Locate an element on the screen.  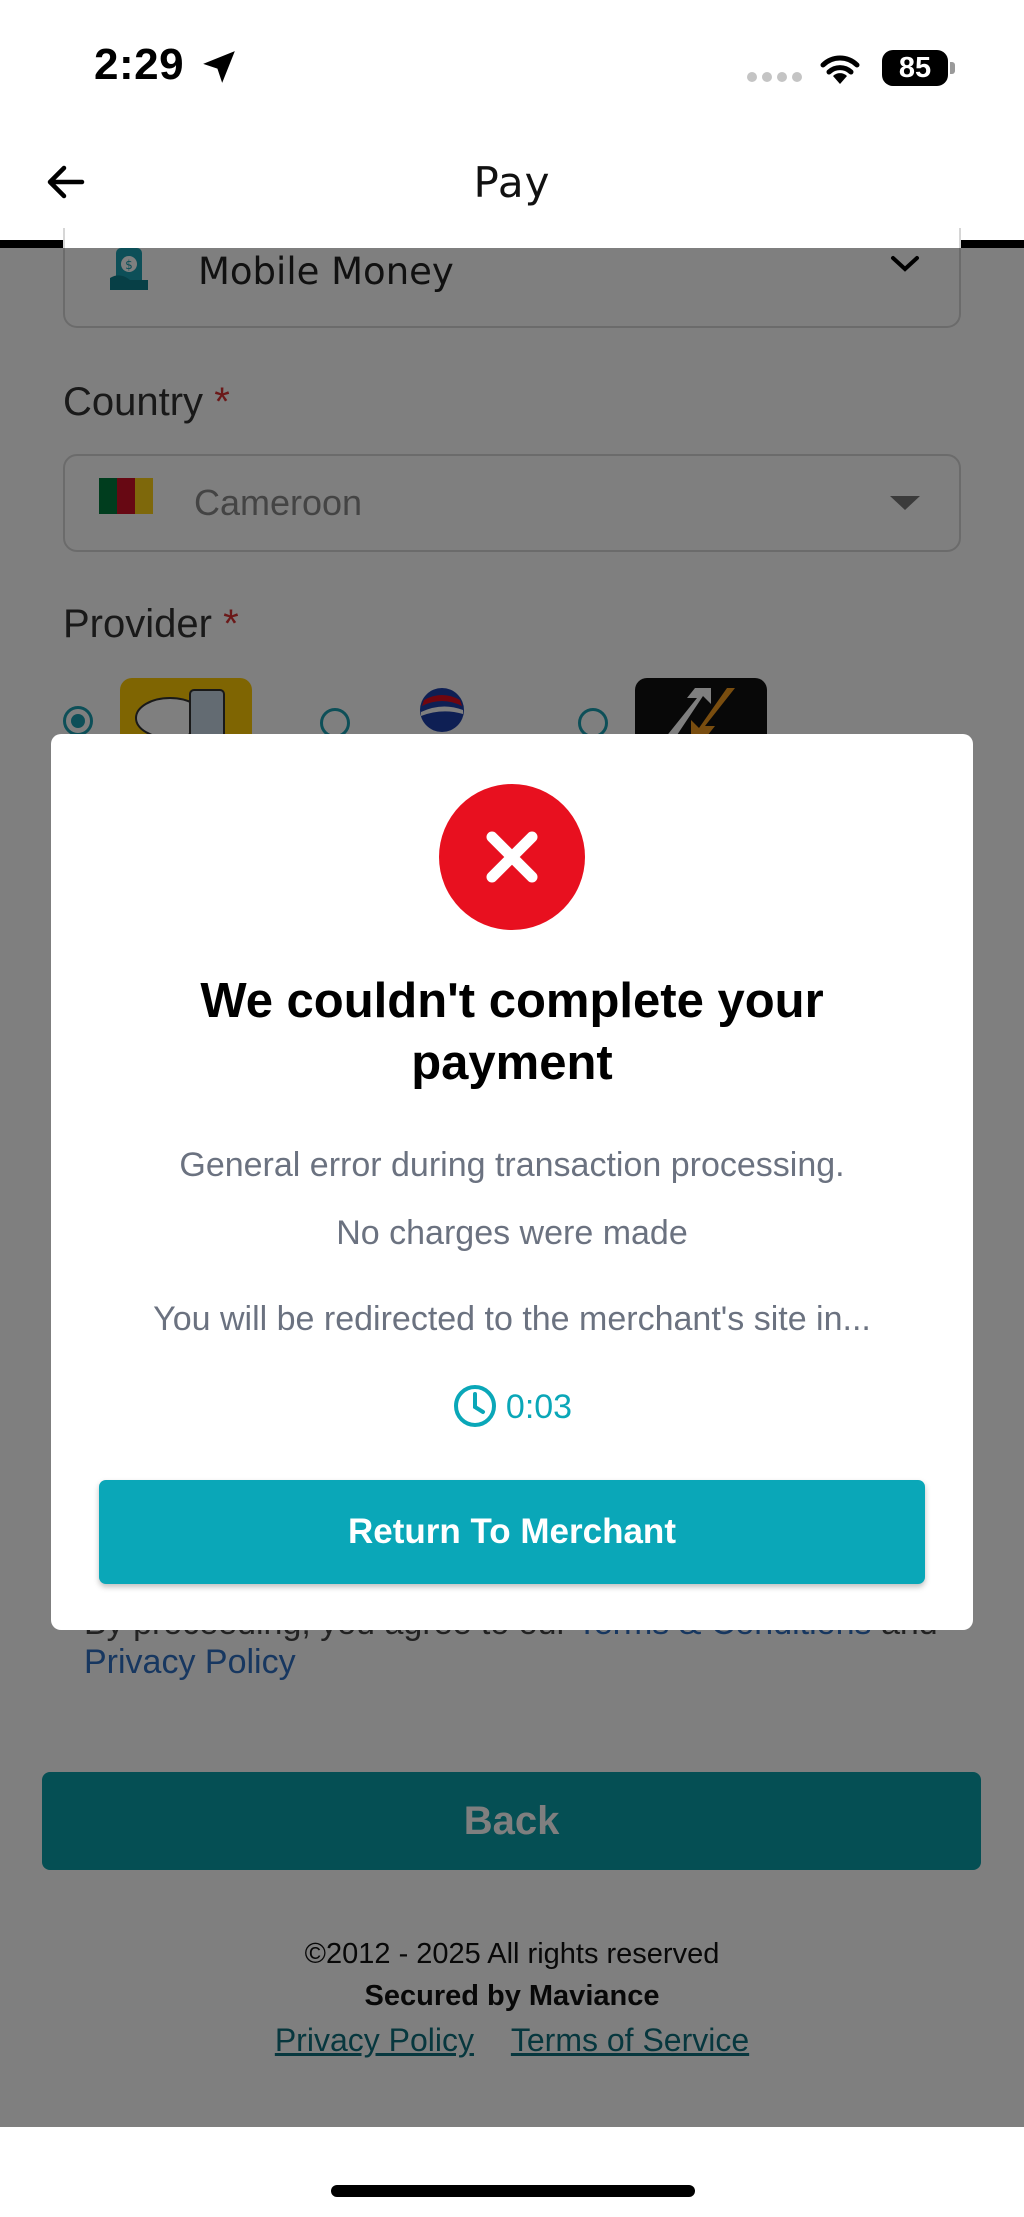
close-x-icon is located at coordinates (512, 857).